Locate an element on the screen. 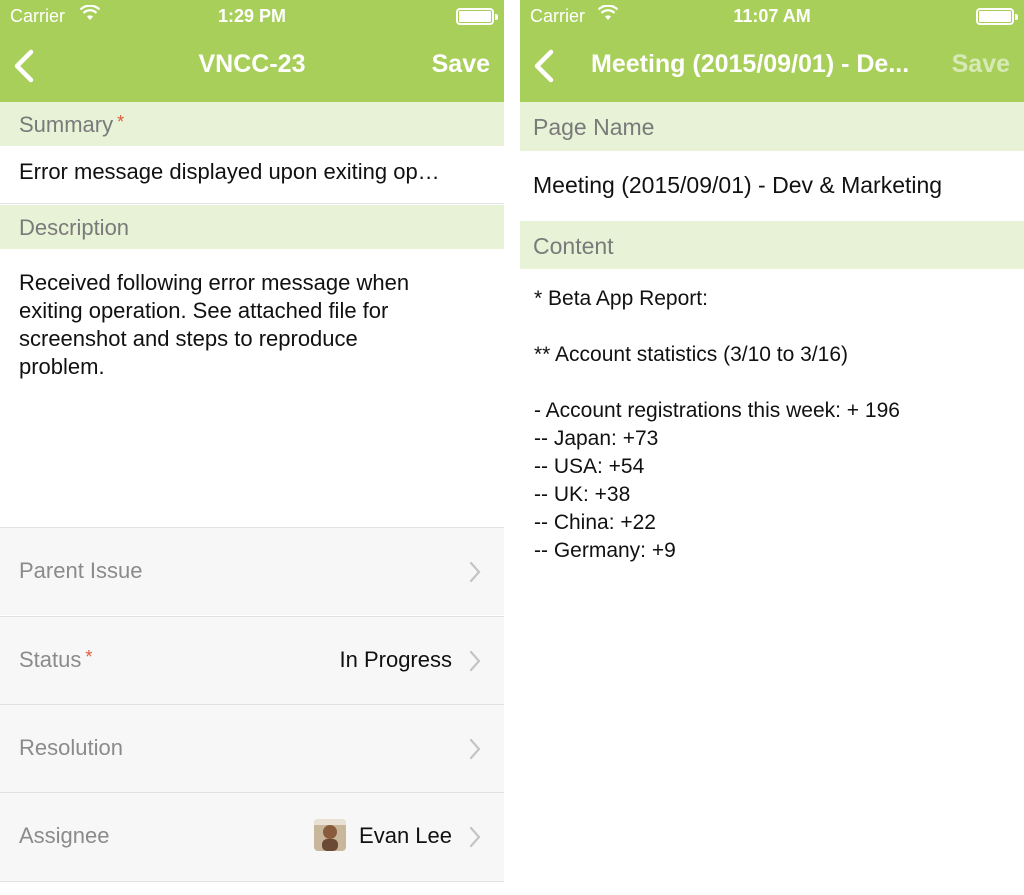  status-time: 11:07 AM is located at coordinates (772, 16).